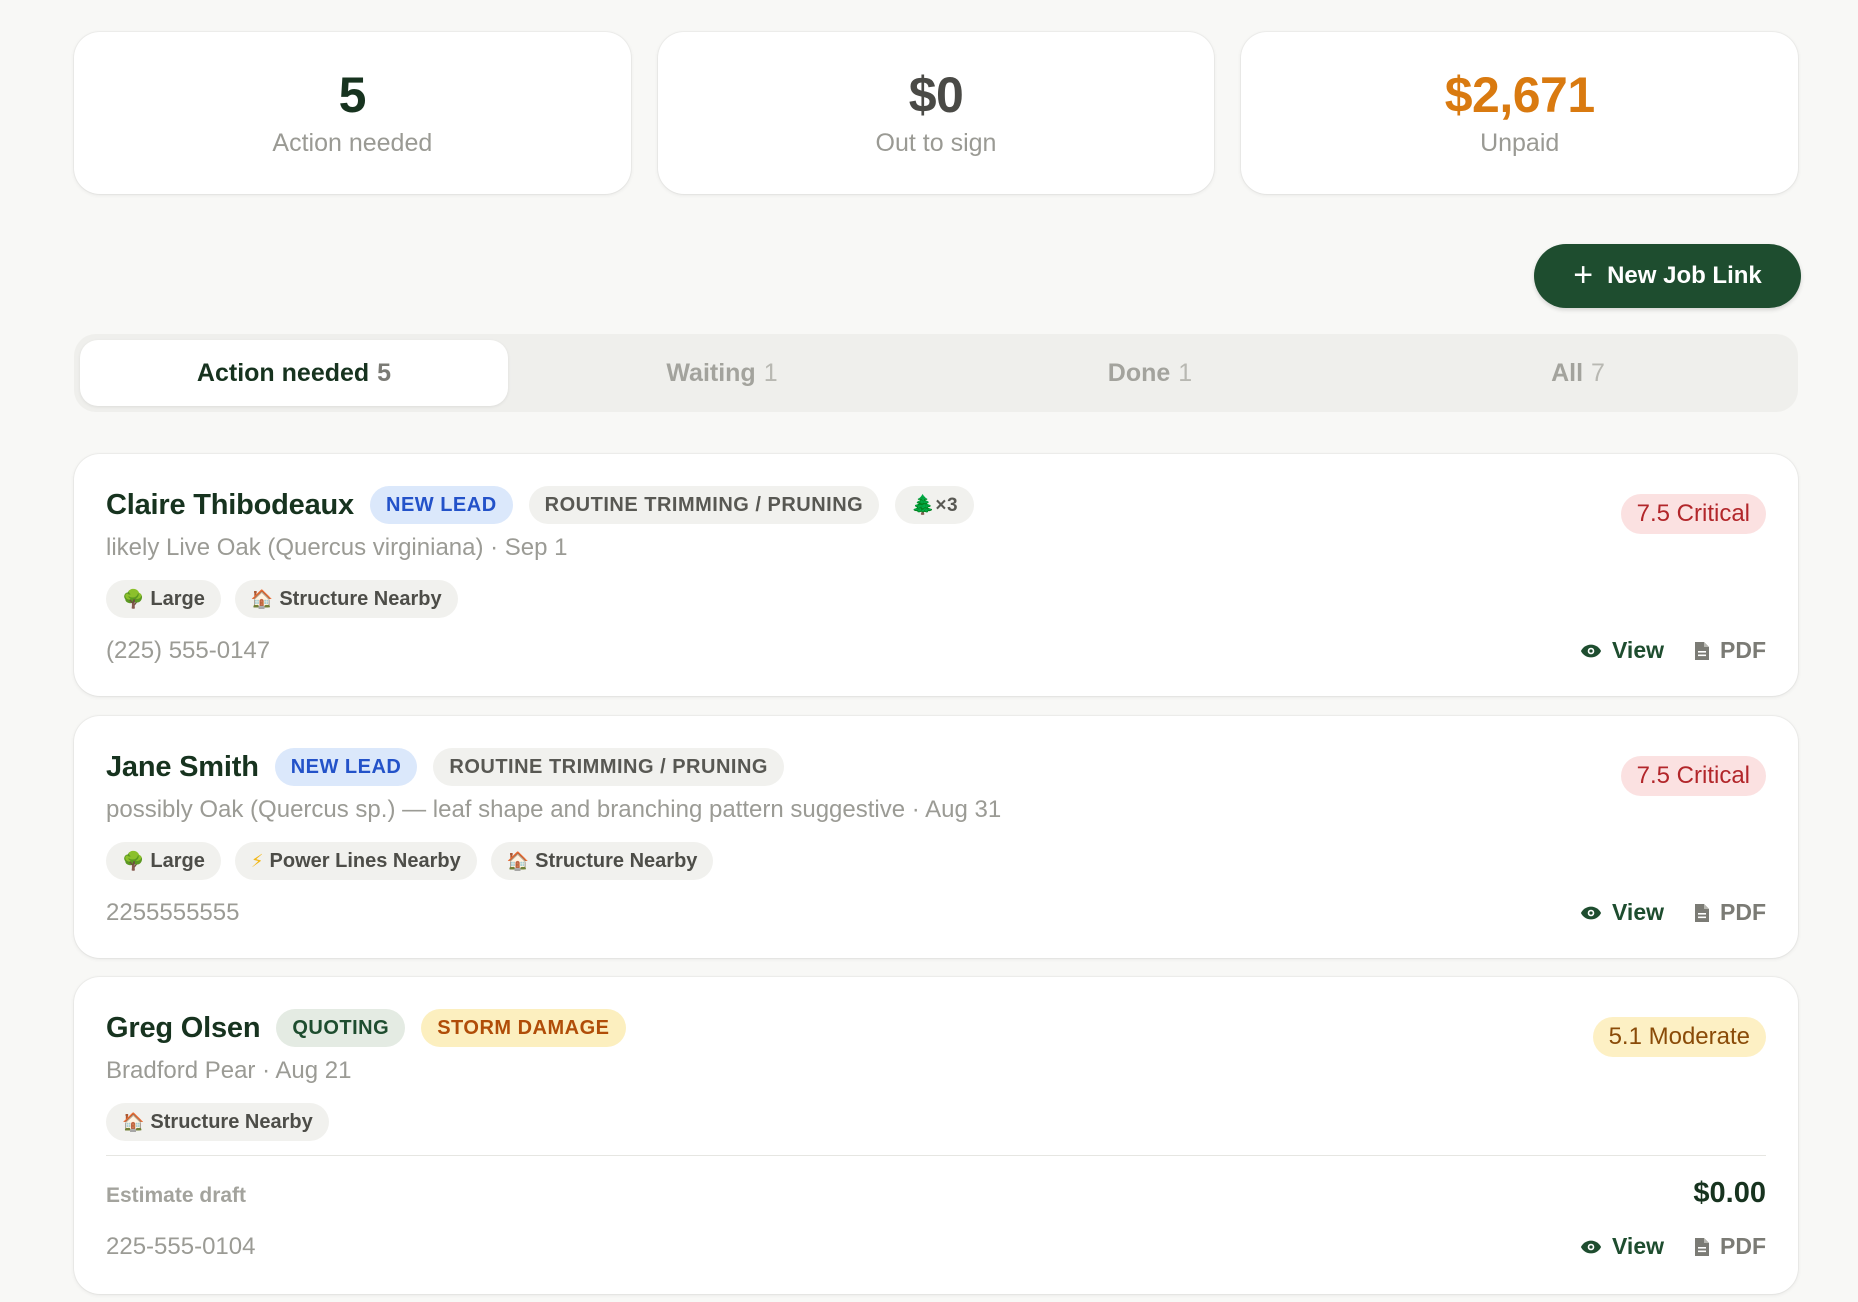 The height and width of the screenshot is (1302, 1858). I want to click on service-badge: STORM DAMAGE, so click(523, 1028).